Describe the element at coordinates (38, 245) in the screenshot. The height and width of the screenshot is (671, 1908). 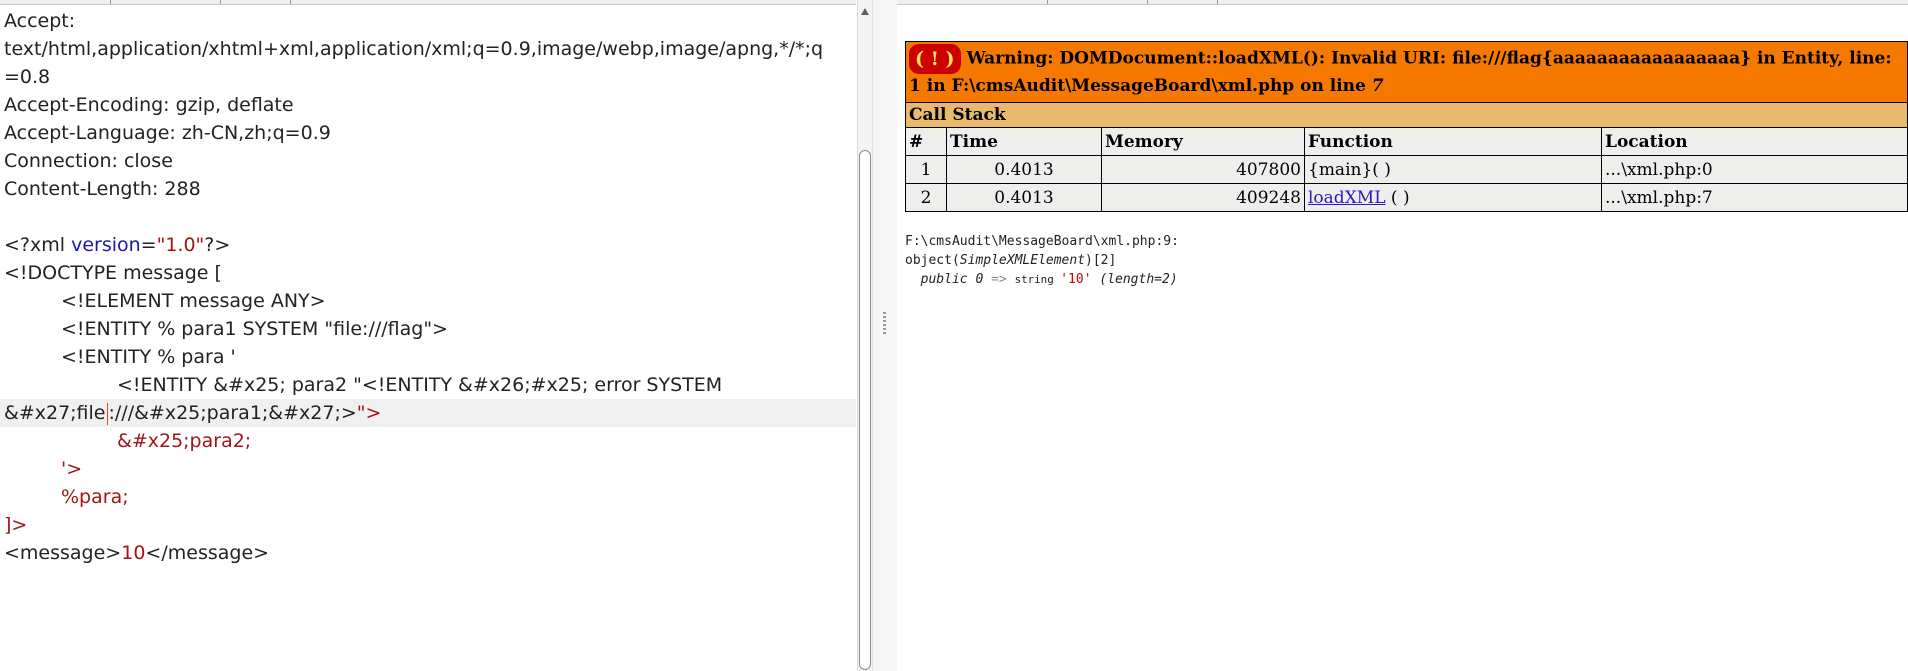
I see `xml-decl-open: <?xml` at that location.